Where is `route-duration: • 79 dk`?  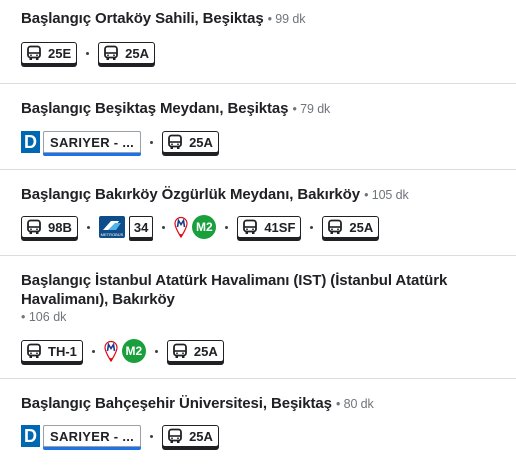 route-duration: • 79 dk is located at coordinates (311, 109).